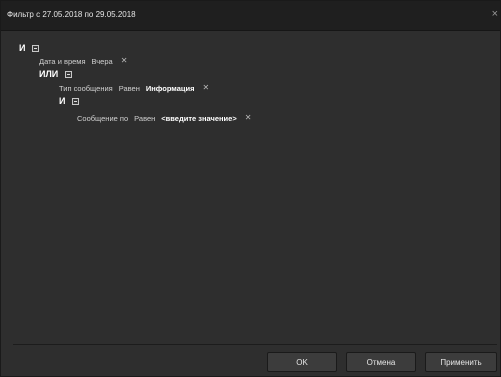 The image size is (501, 377). Describe the element at coordinates (495, 14) in the screenshot. I see `close-icon: ×` at that location.